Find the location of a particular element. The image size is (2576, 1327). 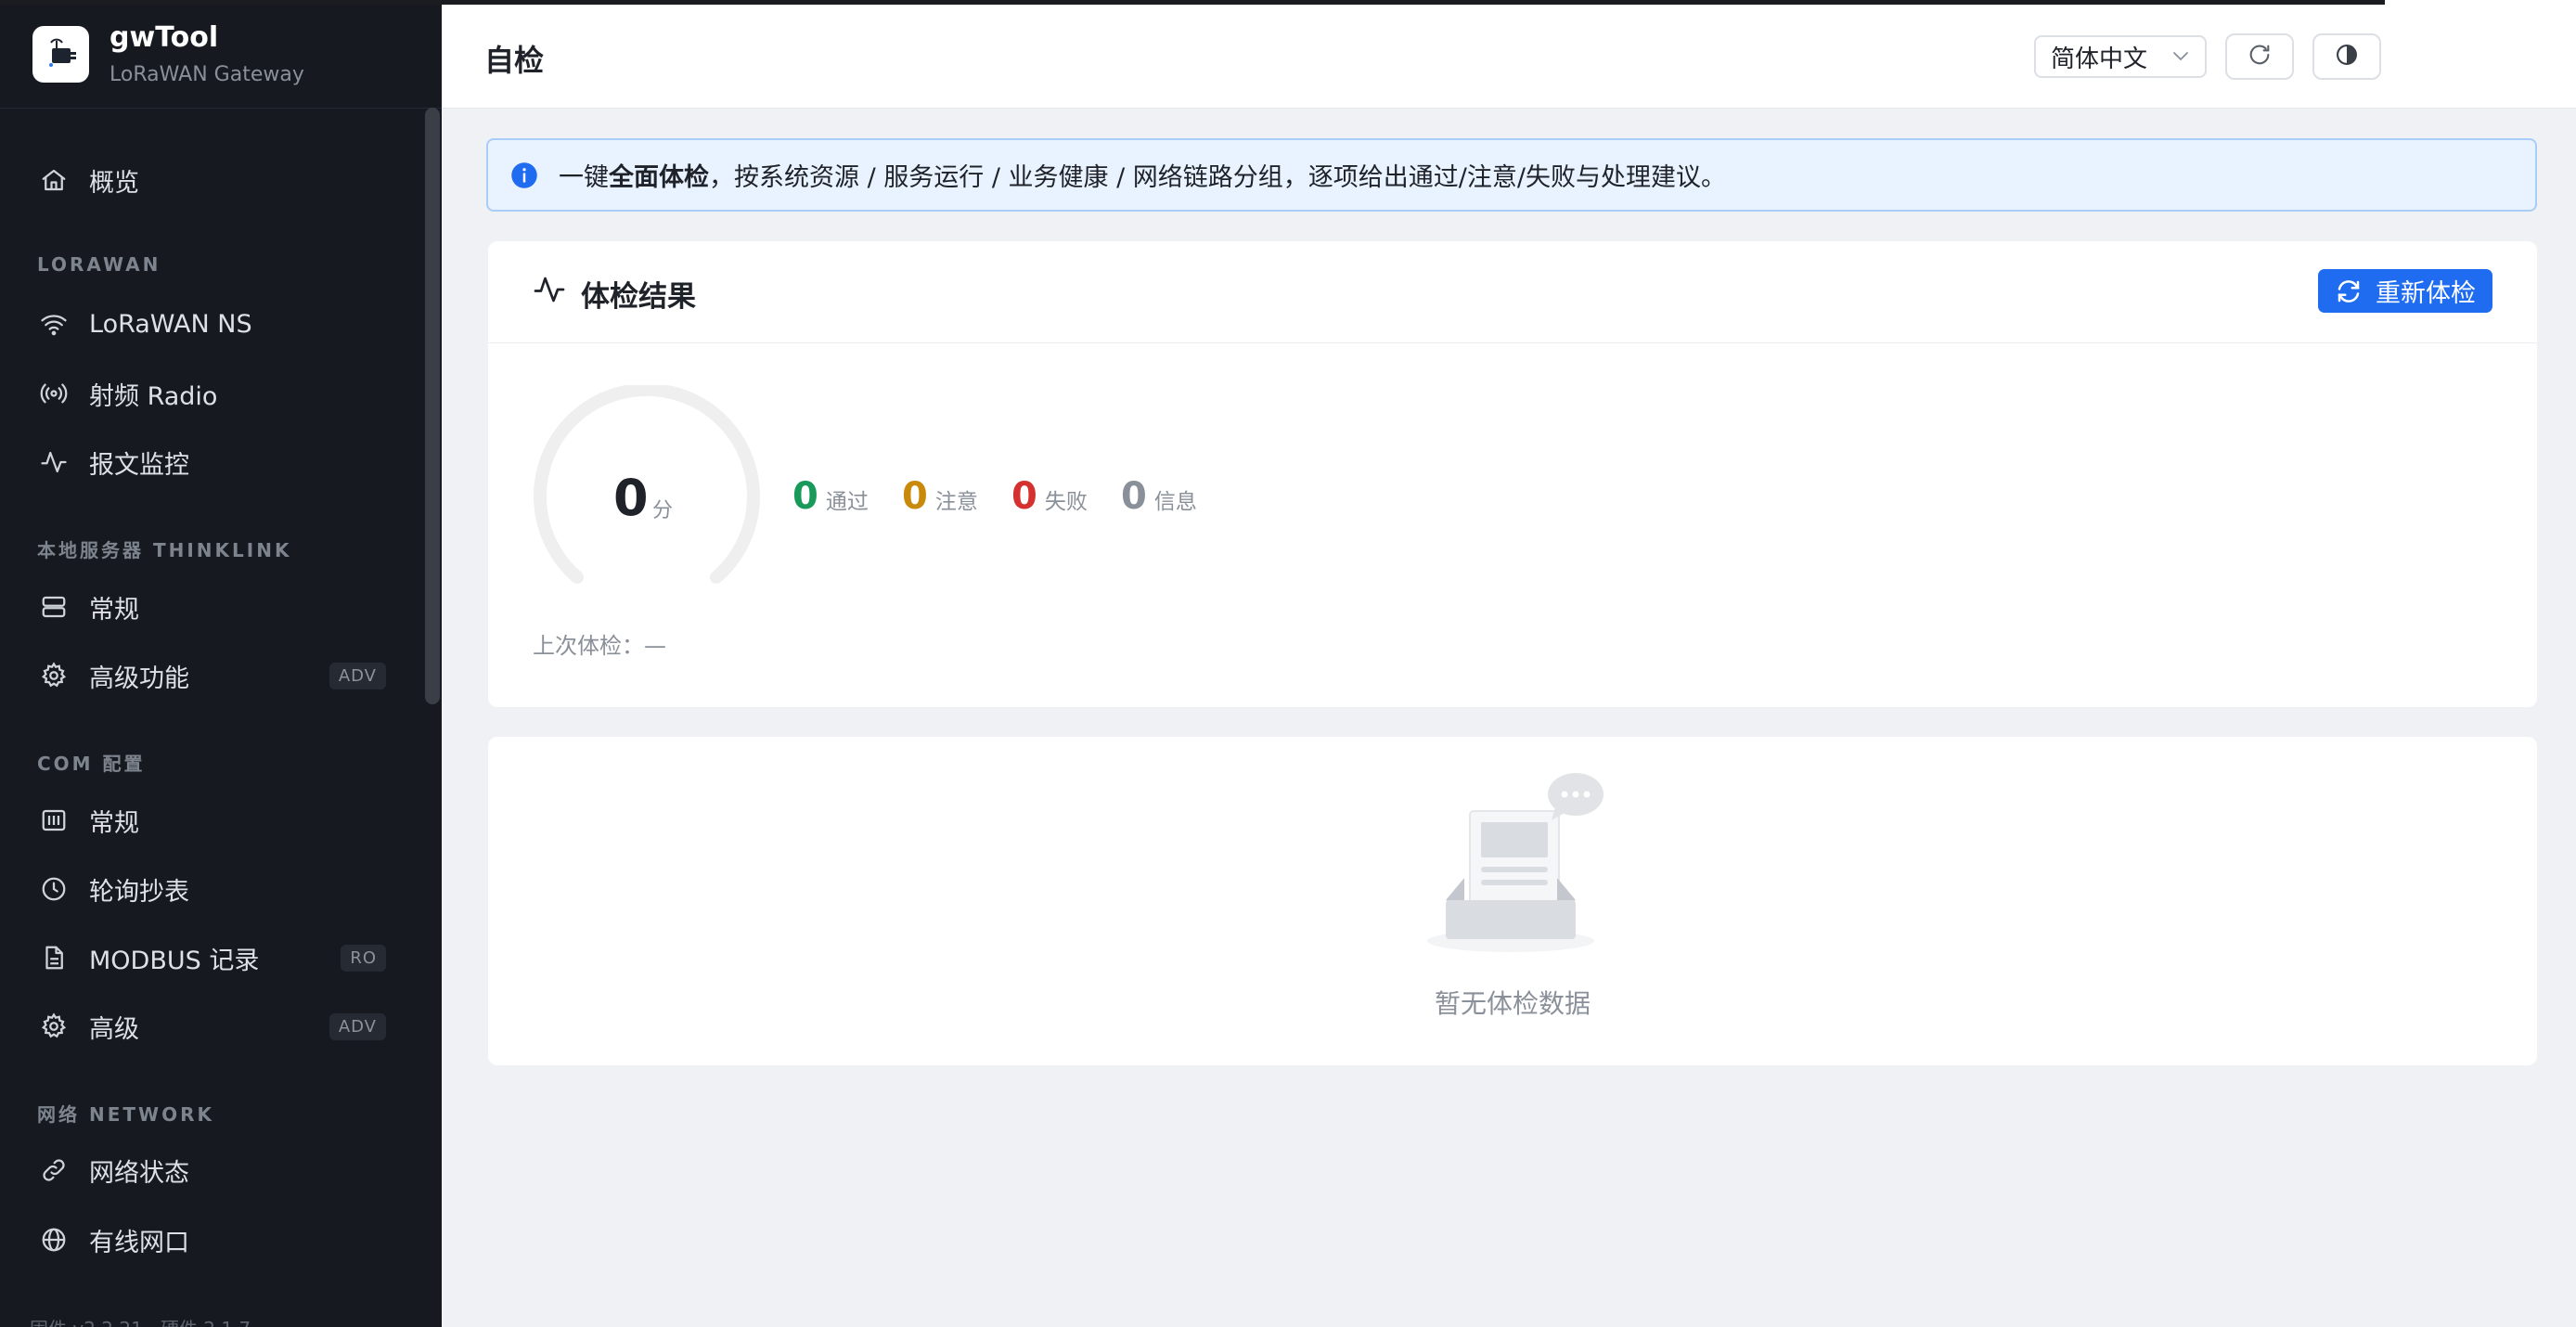

stat-info-label: 信息 is located at coordinates (1175, 502).